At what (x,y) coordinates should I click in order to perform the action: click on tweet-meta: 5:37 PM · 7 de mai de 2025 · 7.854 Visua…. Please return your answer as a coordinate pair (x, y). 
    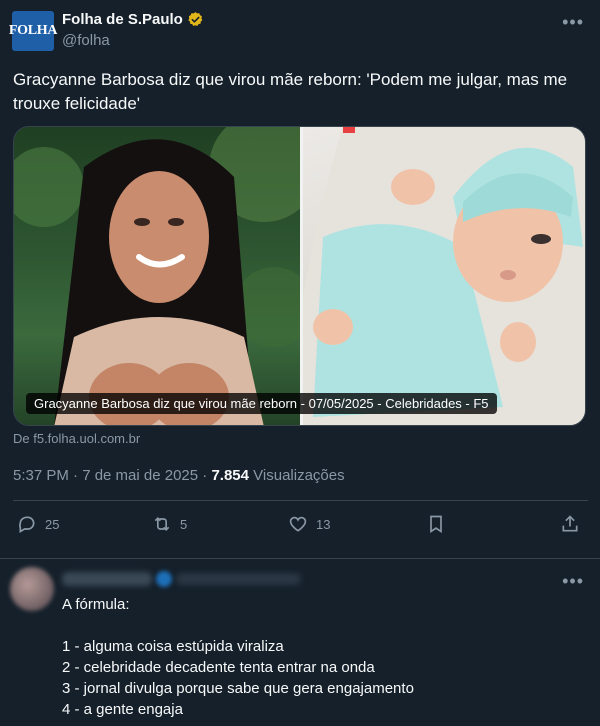
    Looking at the image, I should click on (179, 475).